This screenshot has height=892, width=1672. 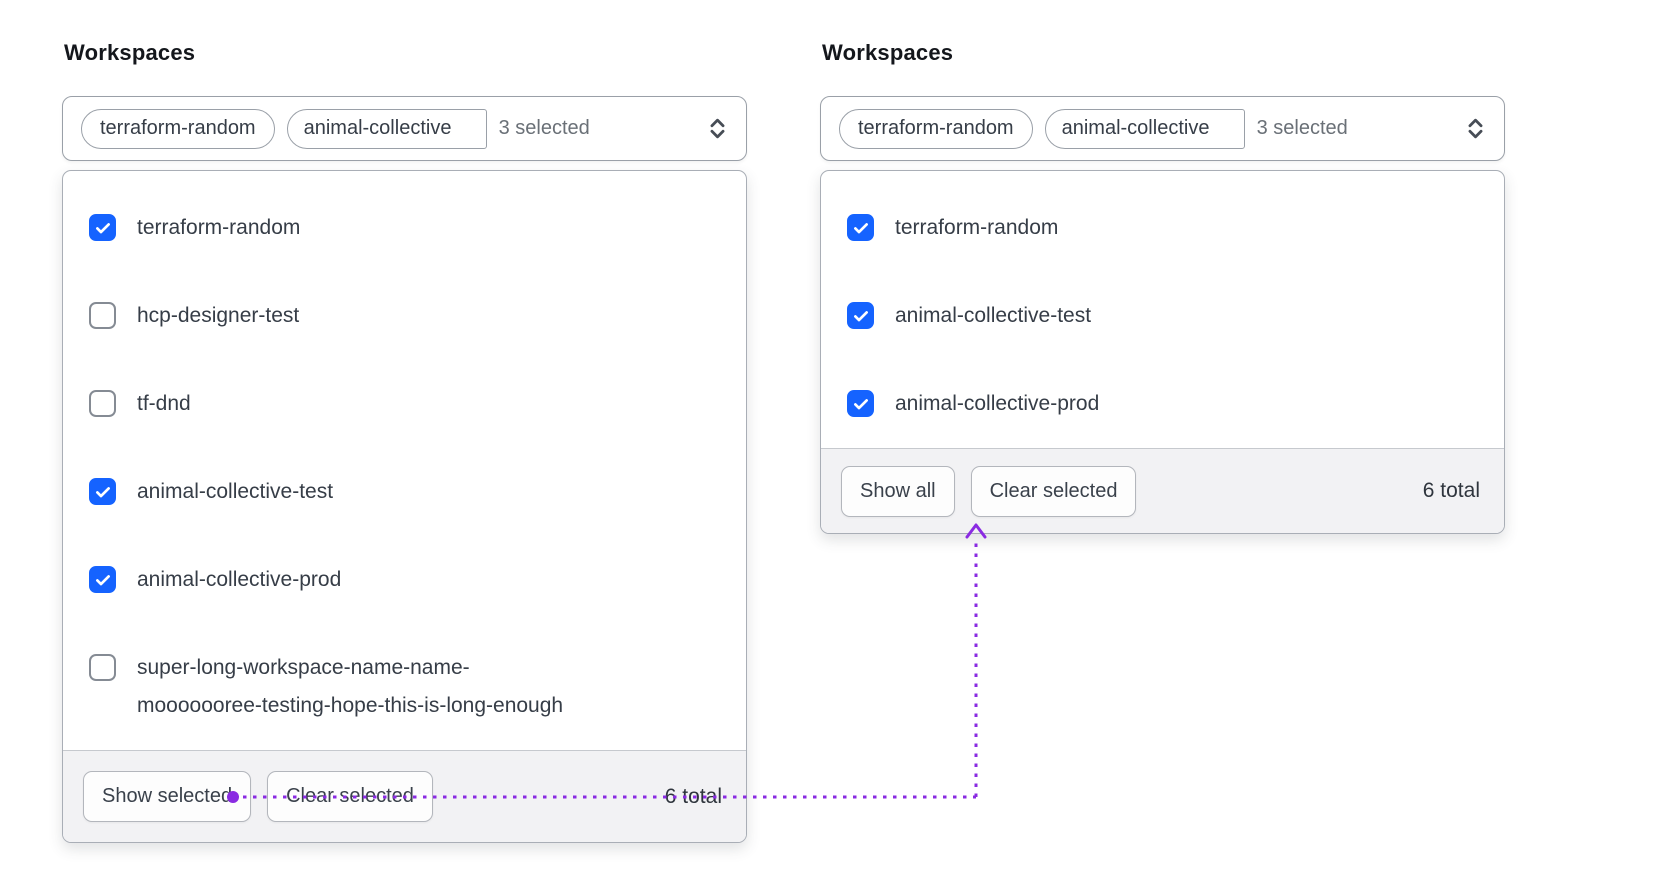 I want to click on dropdown-footer: Show all Clear selected 6 total, so click(x=1162, y=490).